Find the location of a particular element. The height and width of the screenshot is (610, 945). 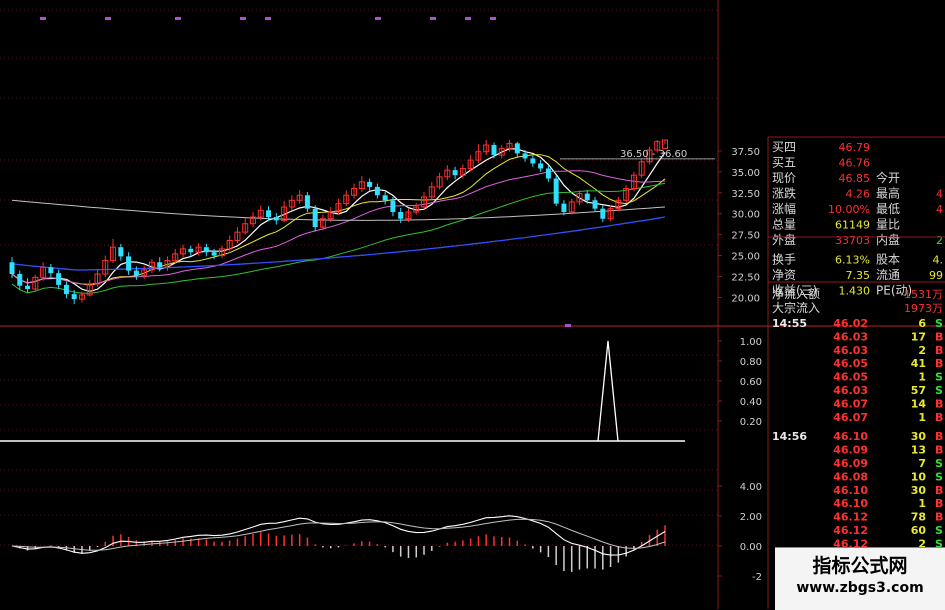

tick-row: 46.05 1 S is located at coordinates (888, 377).